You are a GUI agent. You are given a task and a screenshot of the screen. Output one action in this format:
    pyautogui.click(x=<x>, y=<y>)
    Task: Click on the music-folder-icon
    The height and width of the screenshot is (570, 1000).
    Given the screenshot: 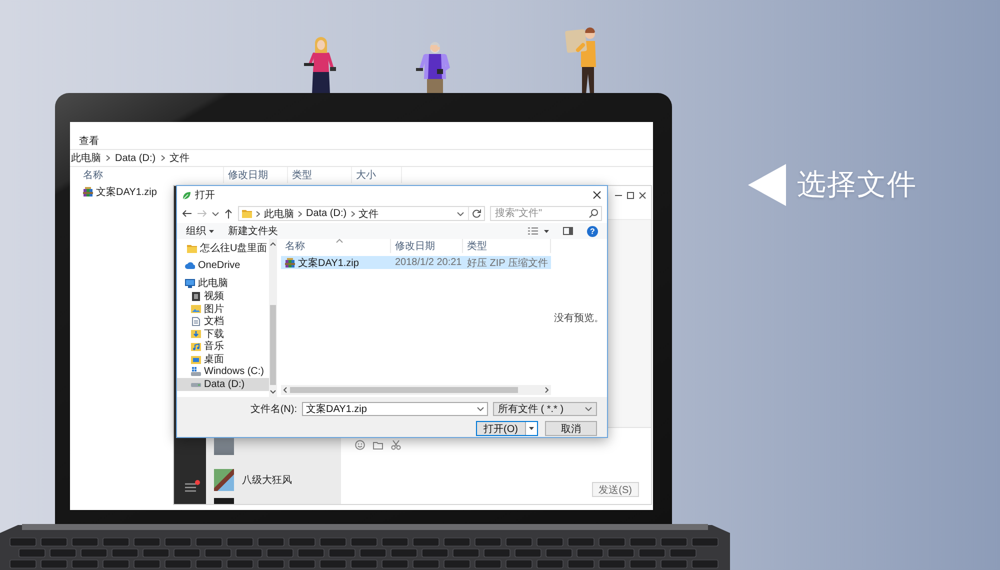 What is the action you would take?
    pyautogui.click(x=196, y=346)
    